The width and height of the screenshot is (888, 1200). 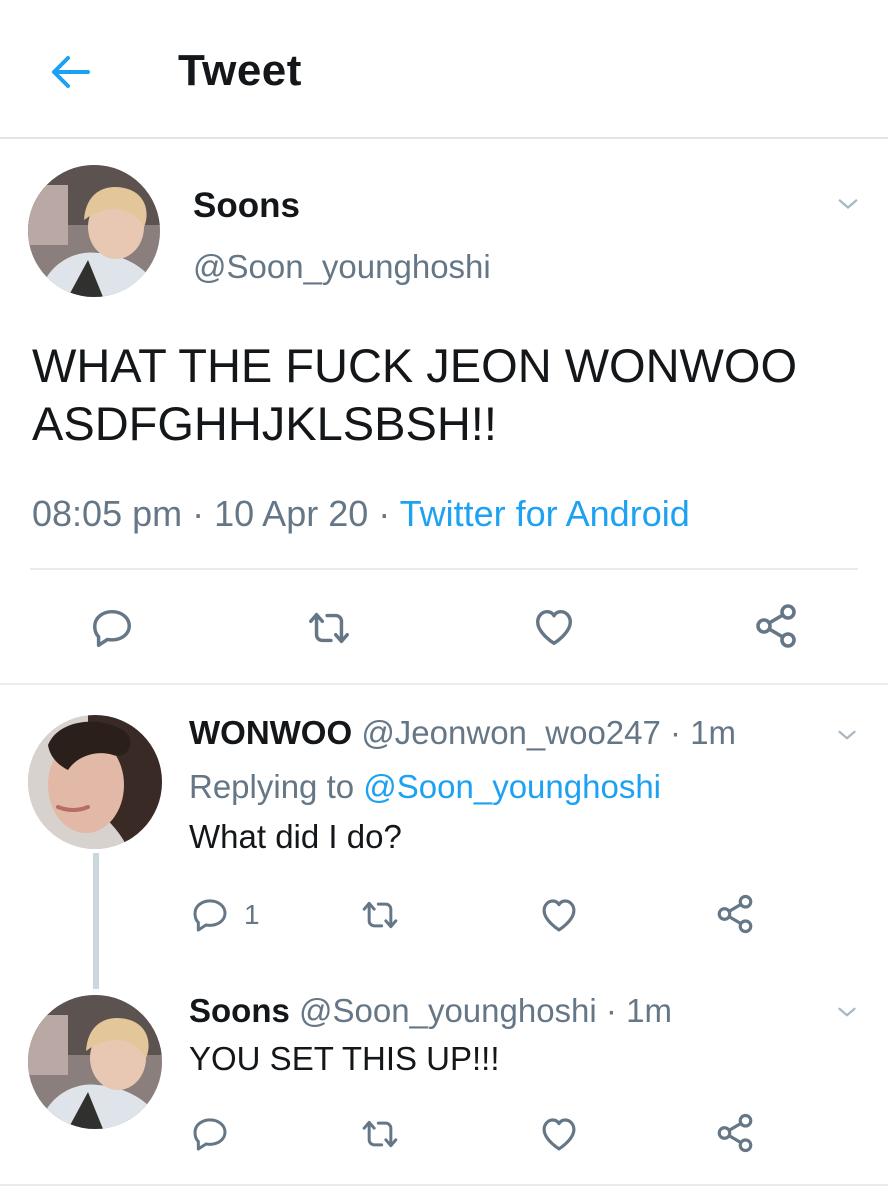 What do you see at coordinates (512, 786) in the screenshot?
I see `replying-to-link: @Soon_younghoshi` at bounding box center [512, 786].